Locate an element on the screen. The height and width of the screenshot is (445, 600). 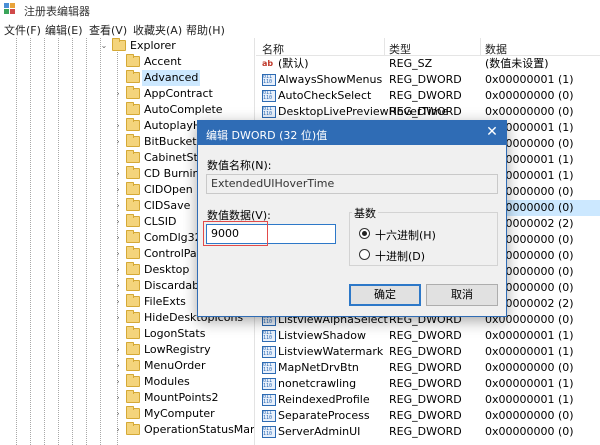
tree-item-label: AppContract is located at coordinates (178, 93).